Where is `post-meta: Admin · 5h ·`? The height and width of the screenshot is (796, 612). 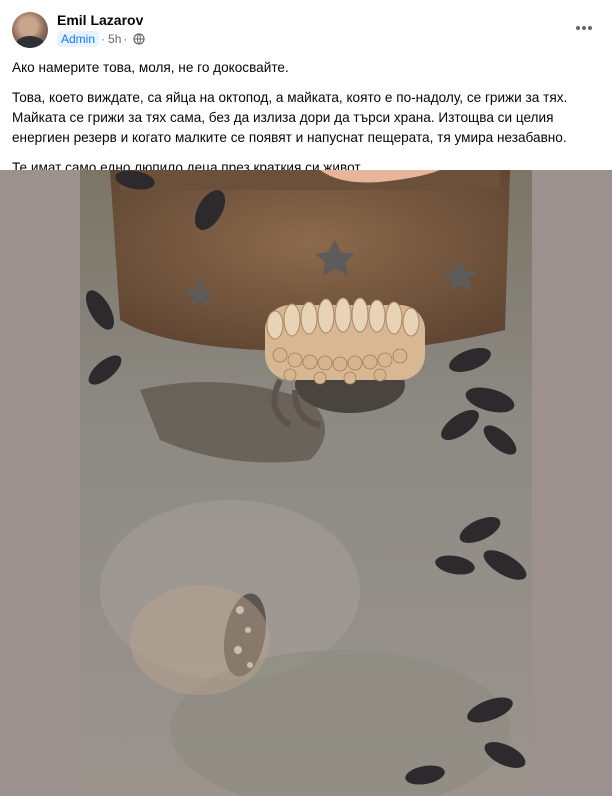
post-meta: Admin · 5h · is located at coordinates (101, 39).